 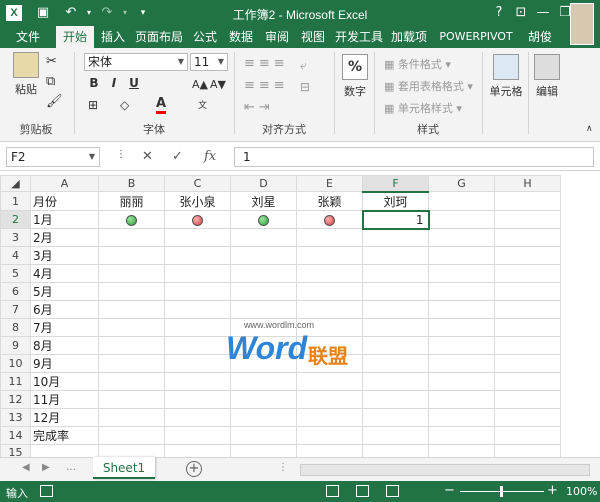 What do you see at coordinates (589, 129) in the screenshot?
I see `collapse-ribbon-icon: ∧` at bounding box center [589, 129].